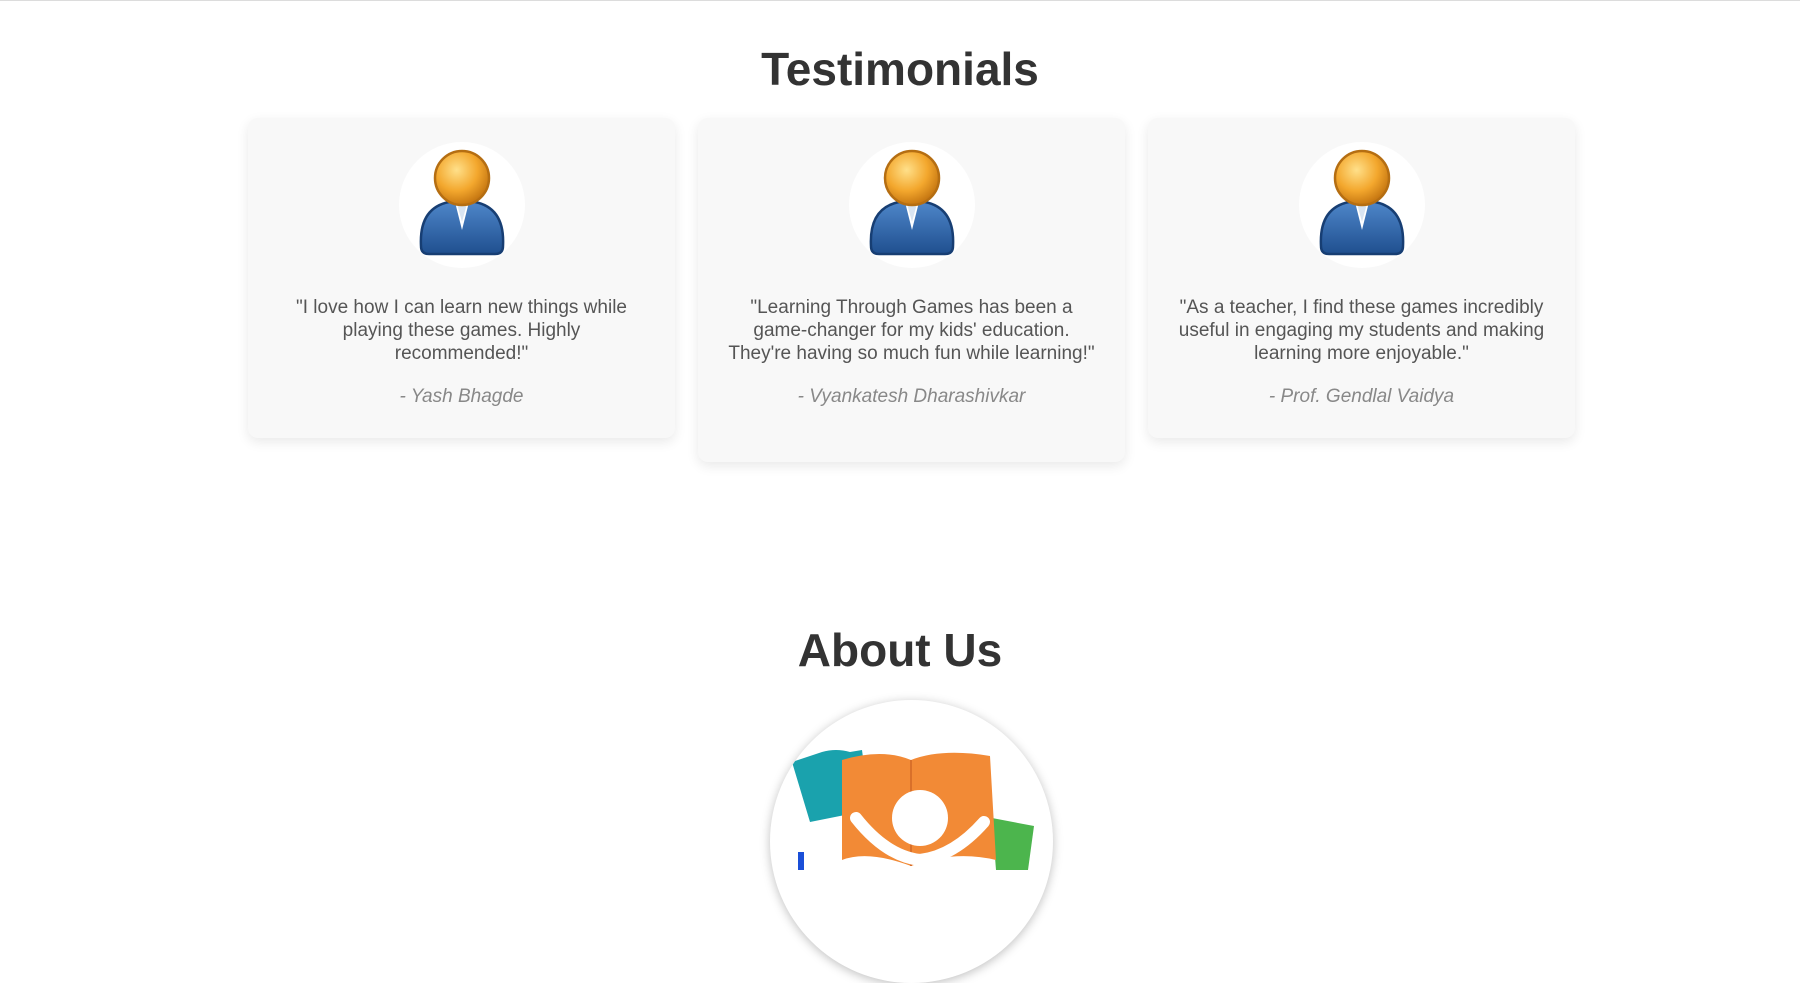 Image resolution: width=1800 pixels, height=983 pixels. Describe the element at coordinates (900, 650) in the screenshot. I see `about-us-heading: About Us` at that location.